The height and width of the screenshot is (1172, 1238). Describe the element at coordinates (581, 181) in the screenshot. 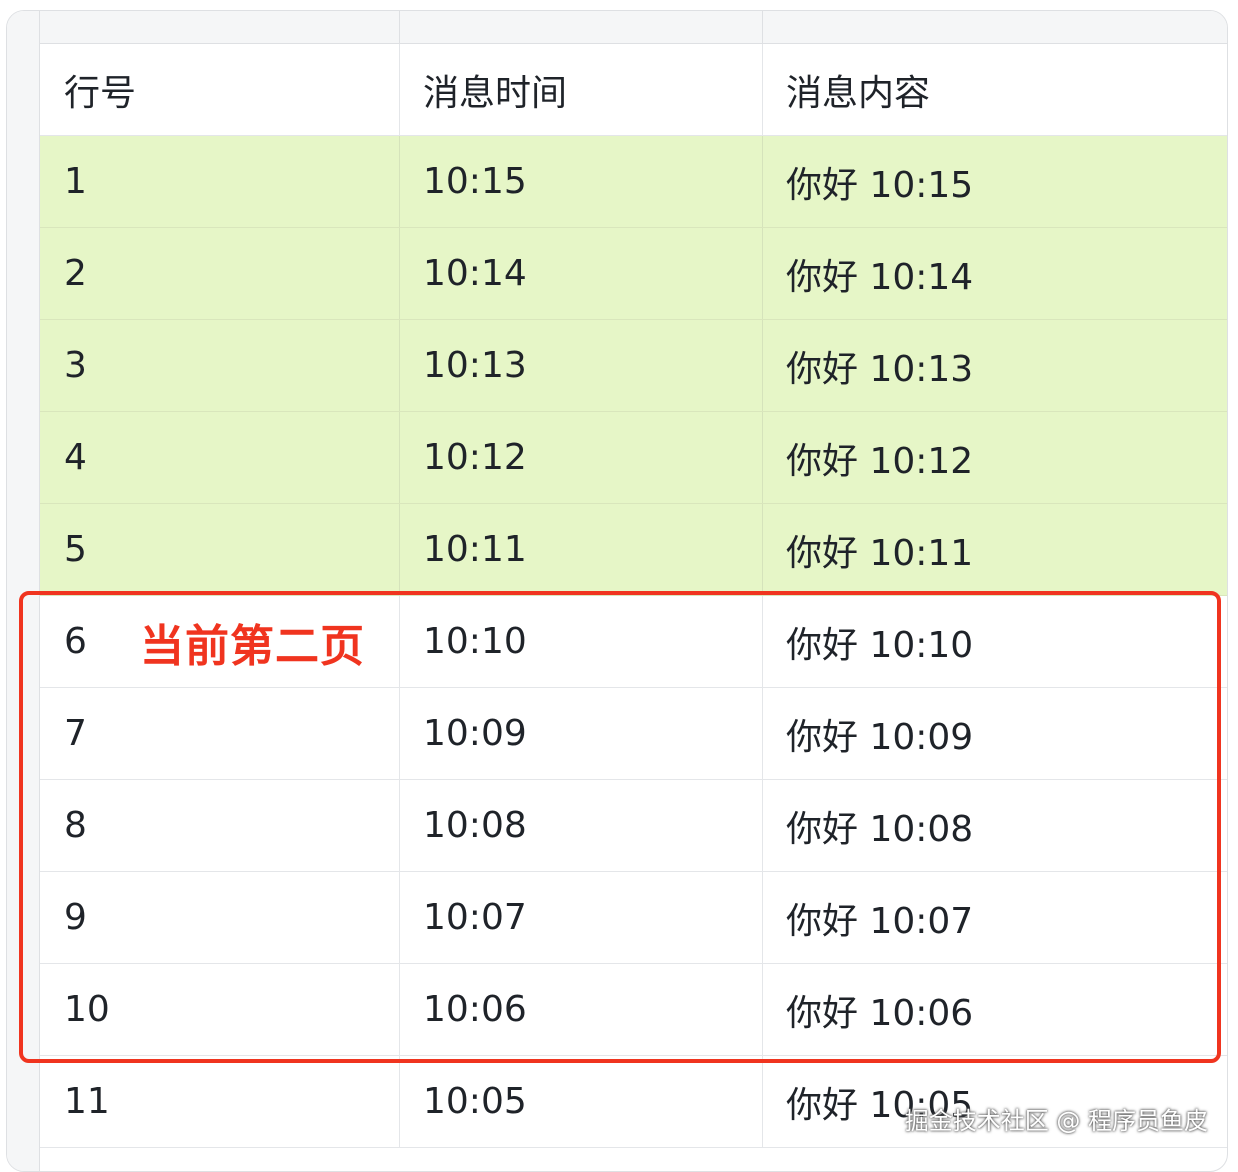

I see `cell-time: 10:15` at that location.